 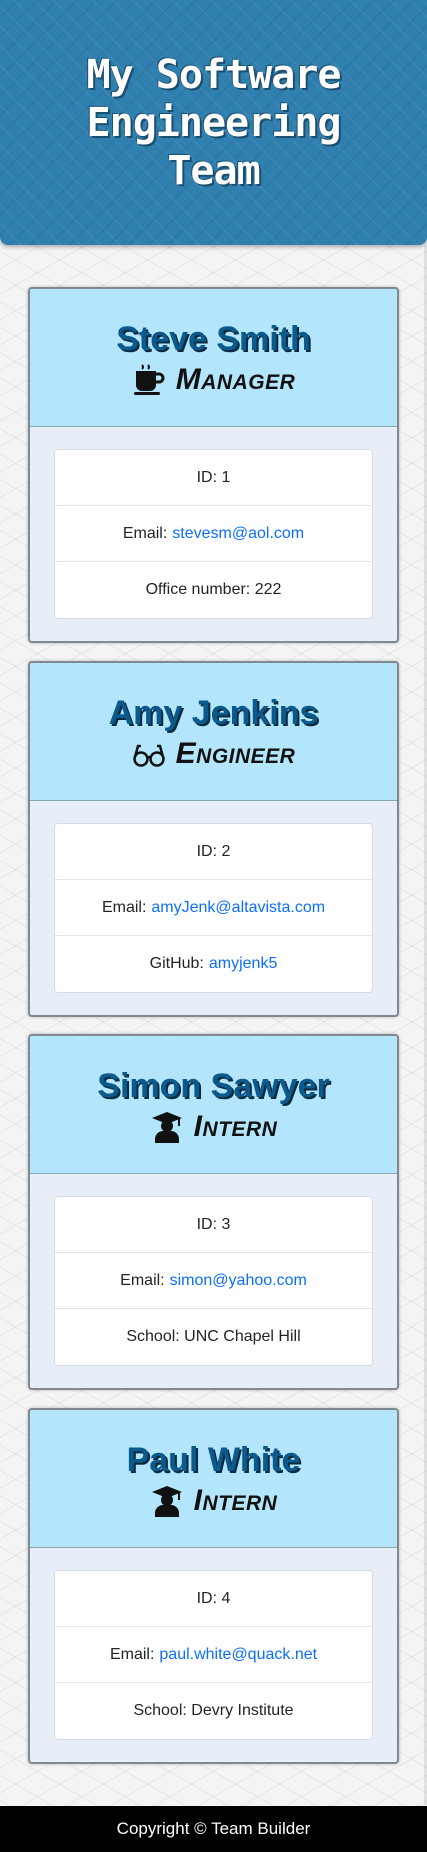 I want to click on info-office: Office number: 222, so click(x=213, y=590).